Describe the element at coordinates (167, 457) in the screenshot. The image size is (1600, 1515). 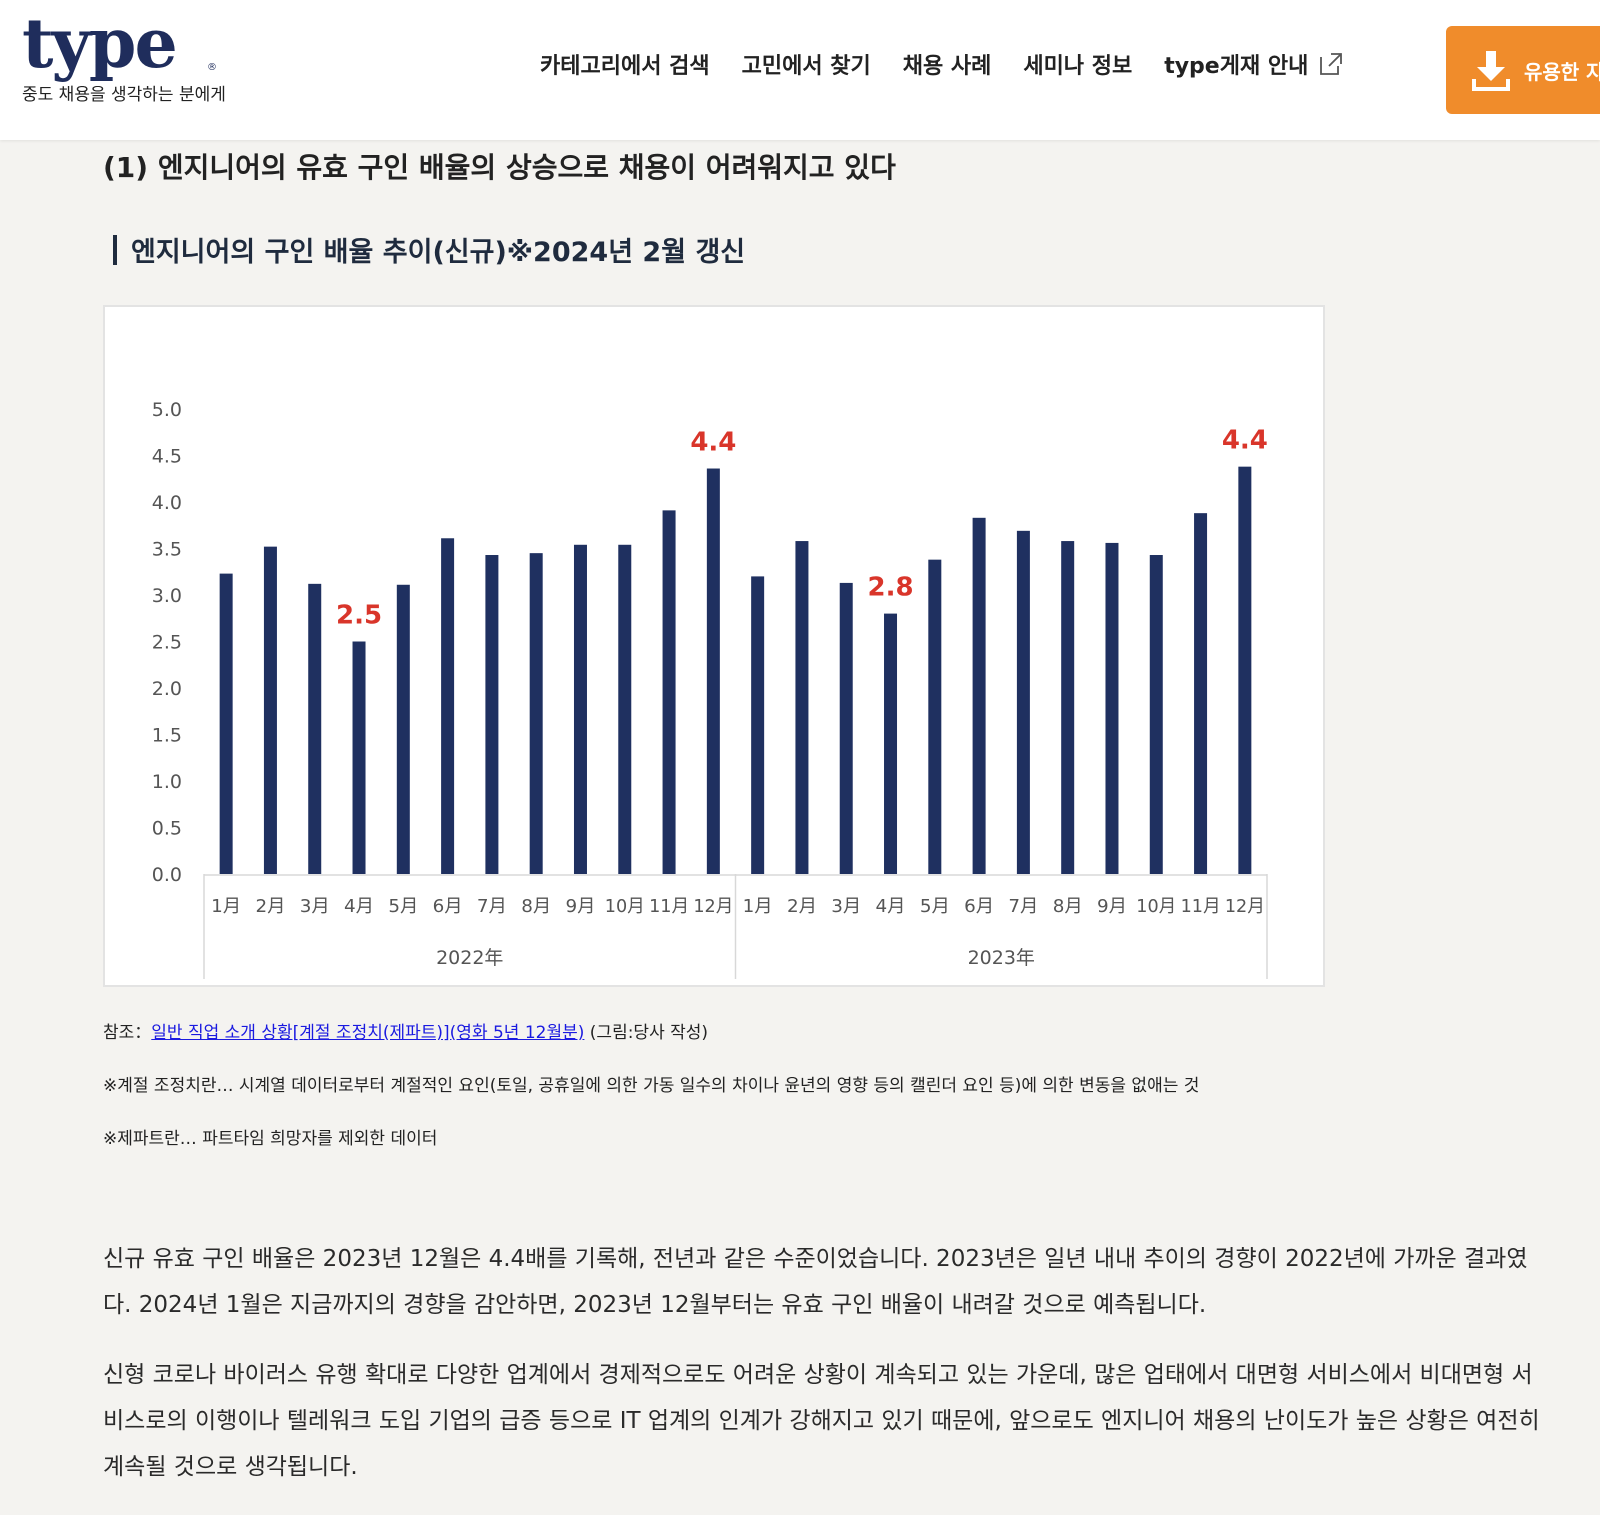
I see `y-tick-label: 4.5` at that location.